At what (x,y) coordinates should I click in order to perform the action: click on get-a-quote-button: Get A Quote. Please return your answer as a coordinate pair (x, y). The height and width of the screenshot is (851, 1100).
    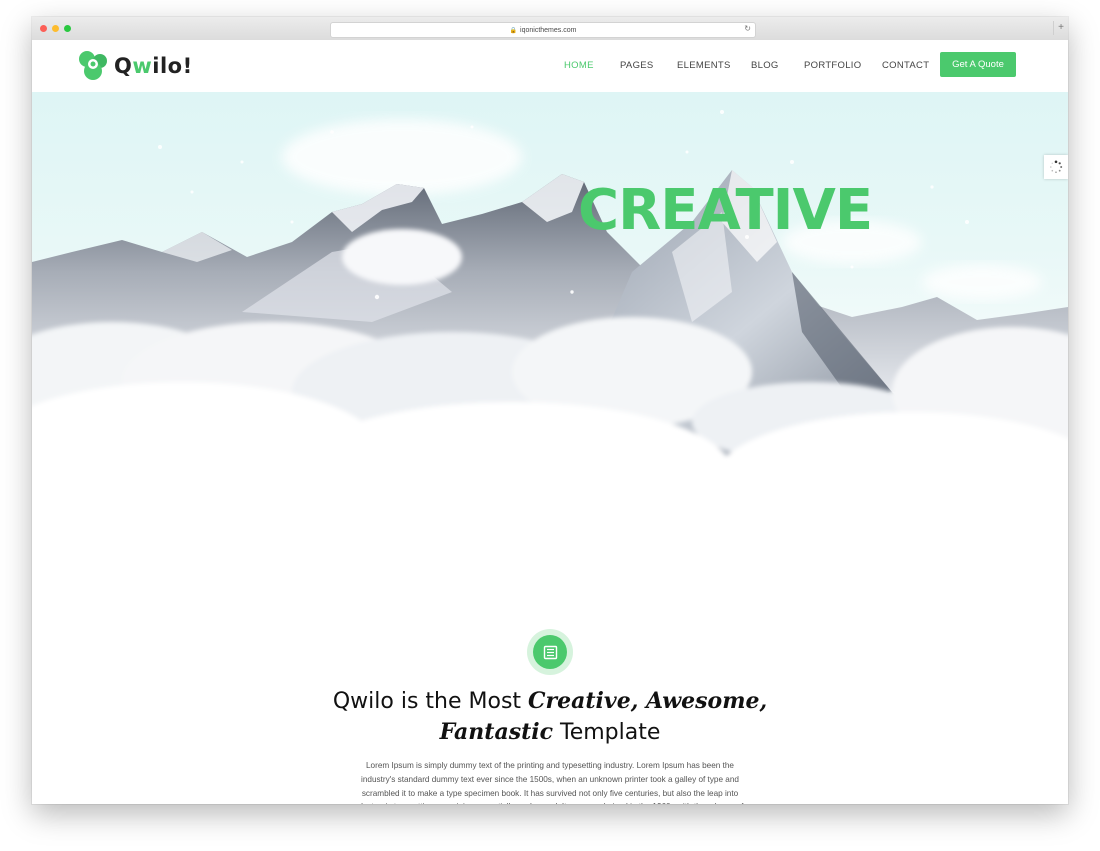
    Looking at the image, I should click on (978, 64).